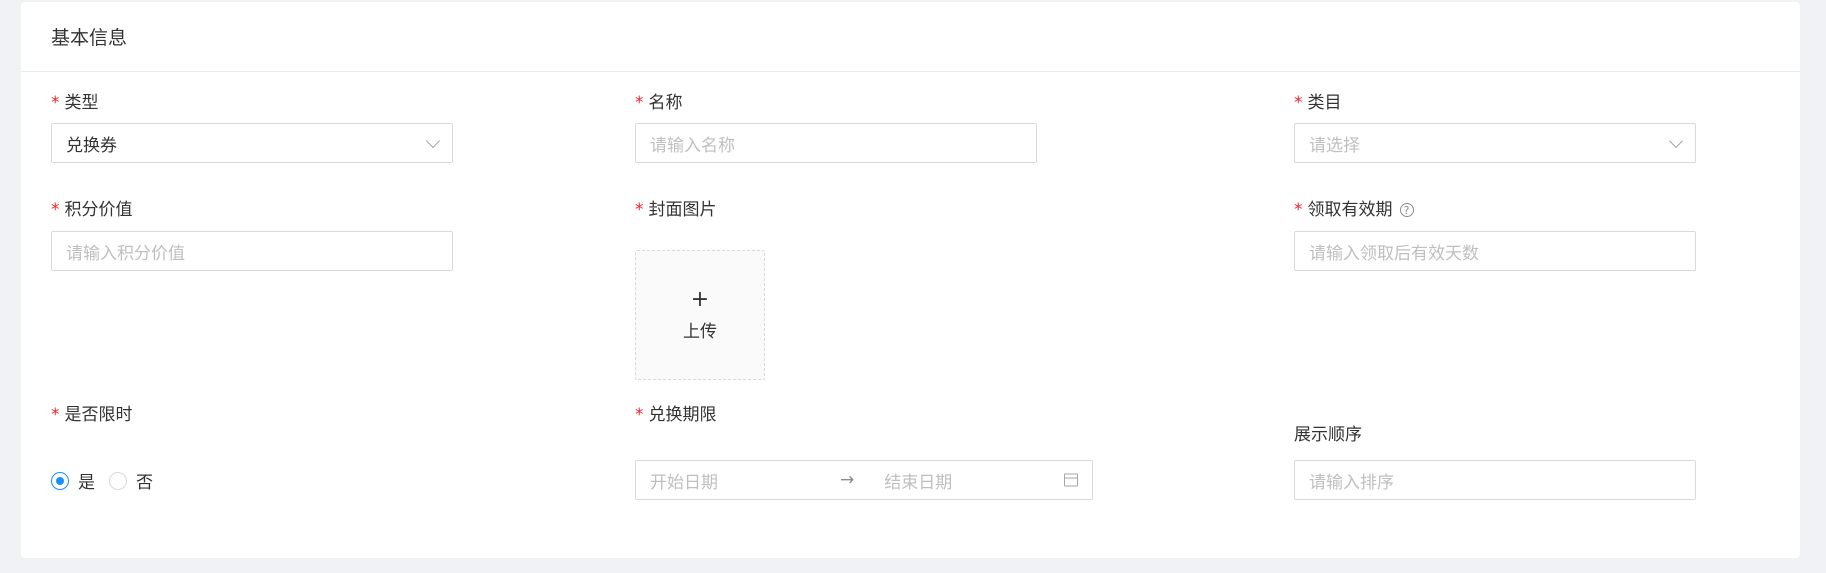 The image size is (1826, 573). What do you see at coordinates (1071, 480) in the screenshot?
I see `calendar-icon` at bounding box center [1071, 480].